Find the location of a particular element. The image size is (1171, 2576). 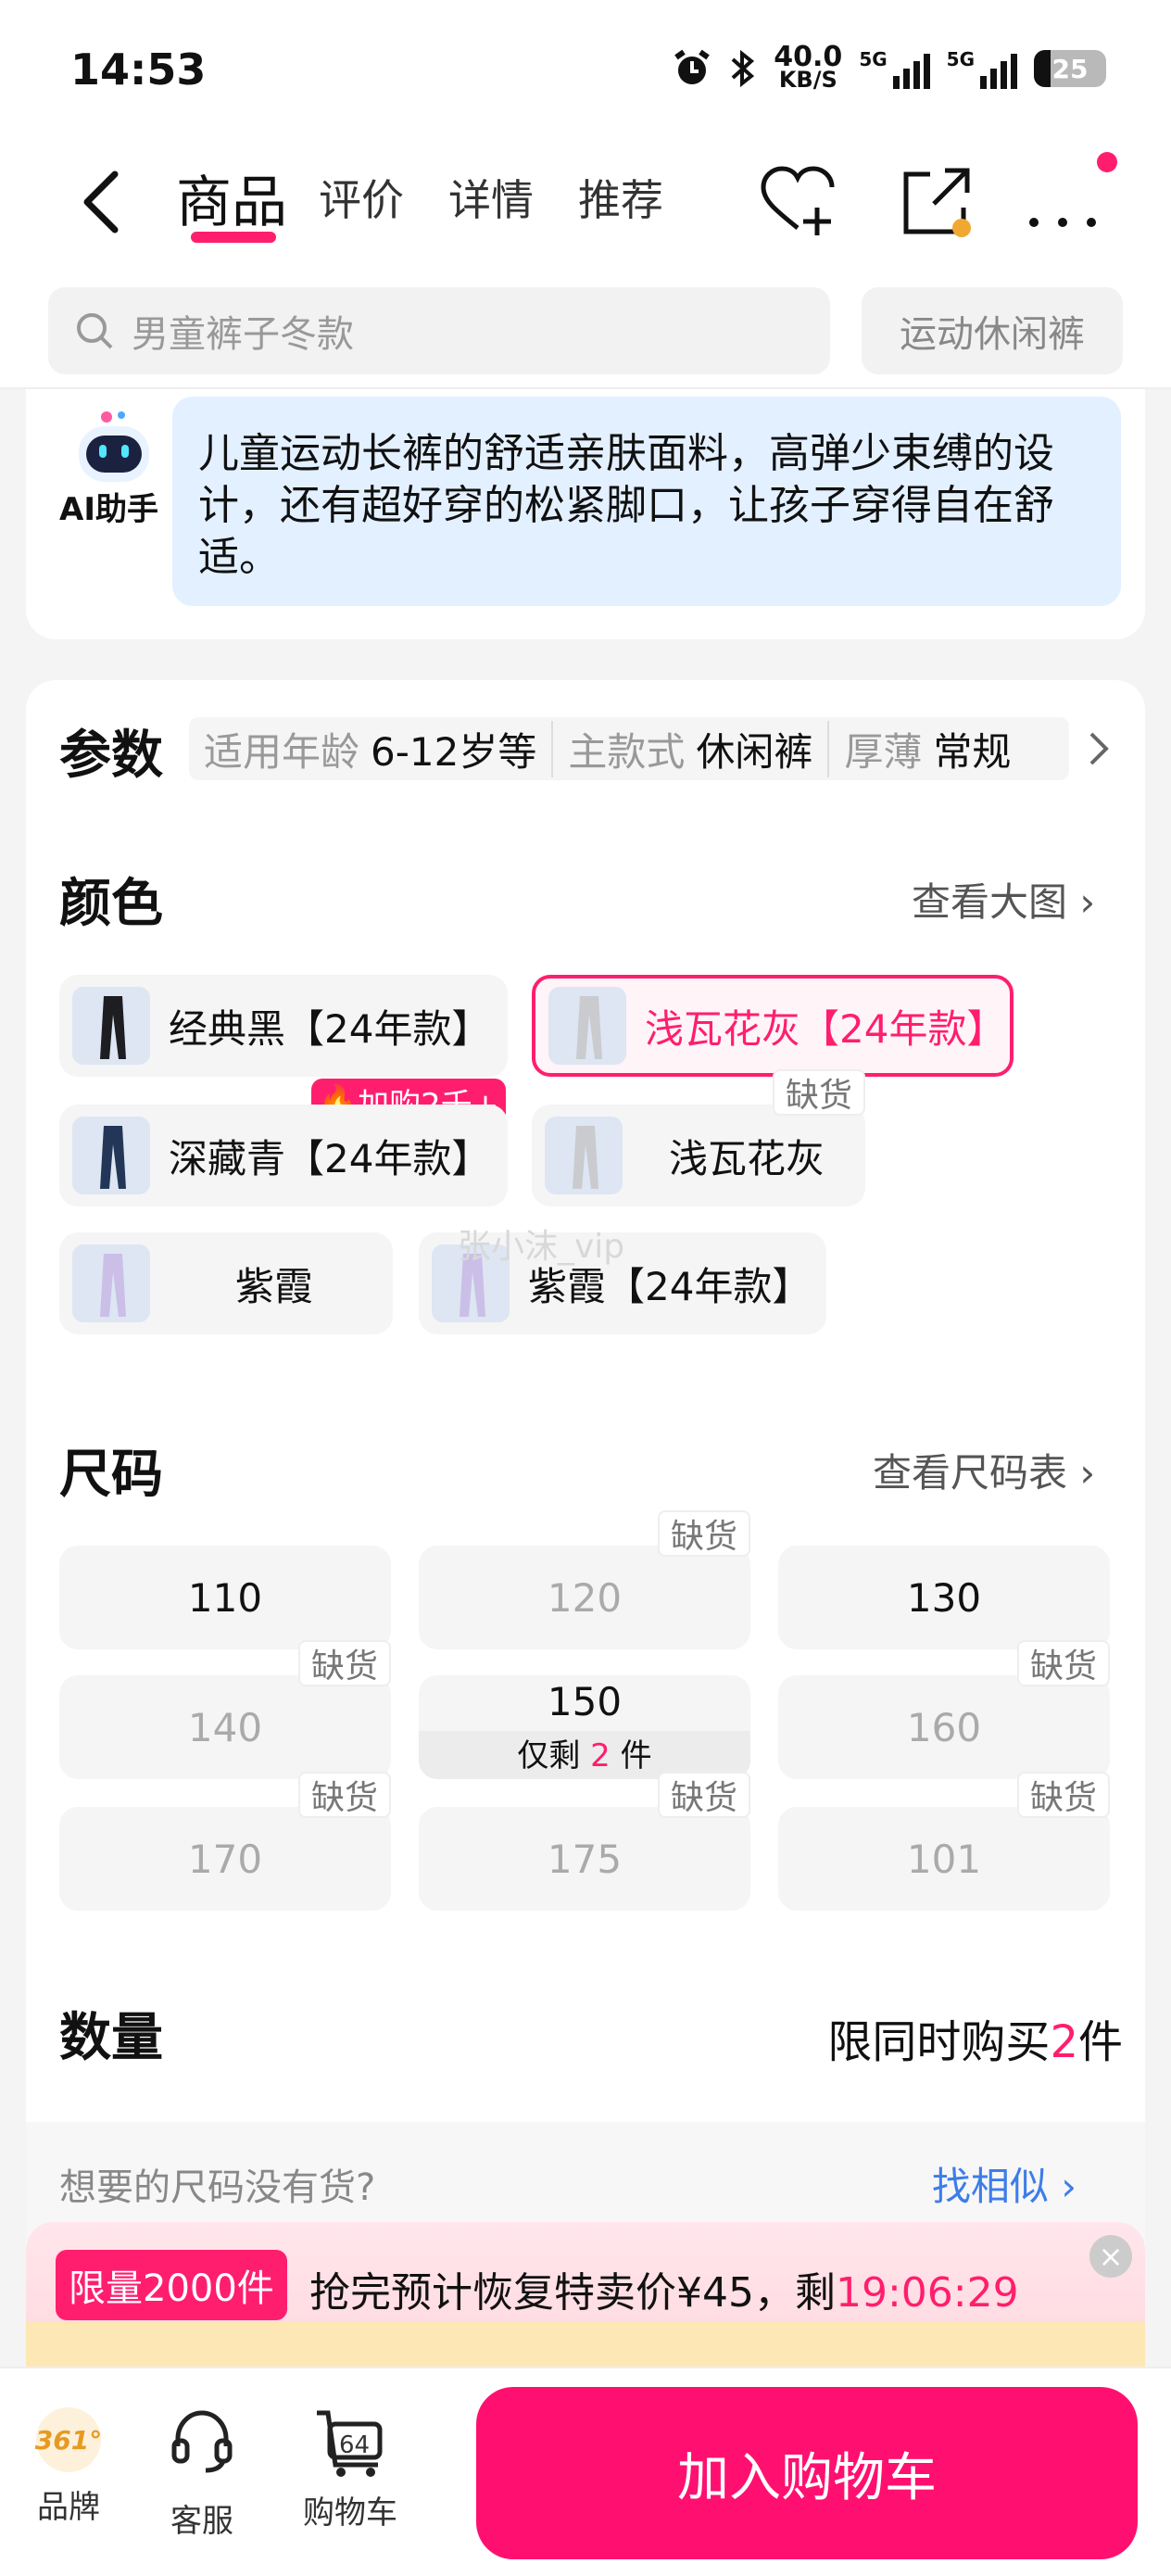

search-chip: 运动休闲裤 is located at coordinates (993, 330).